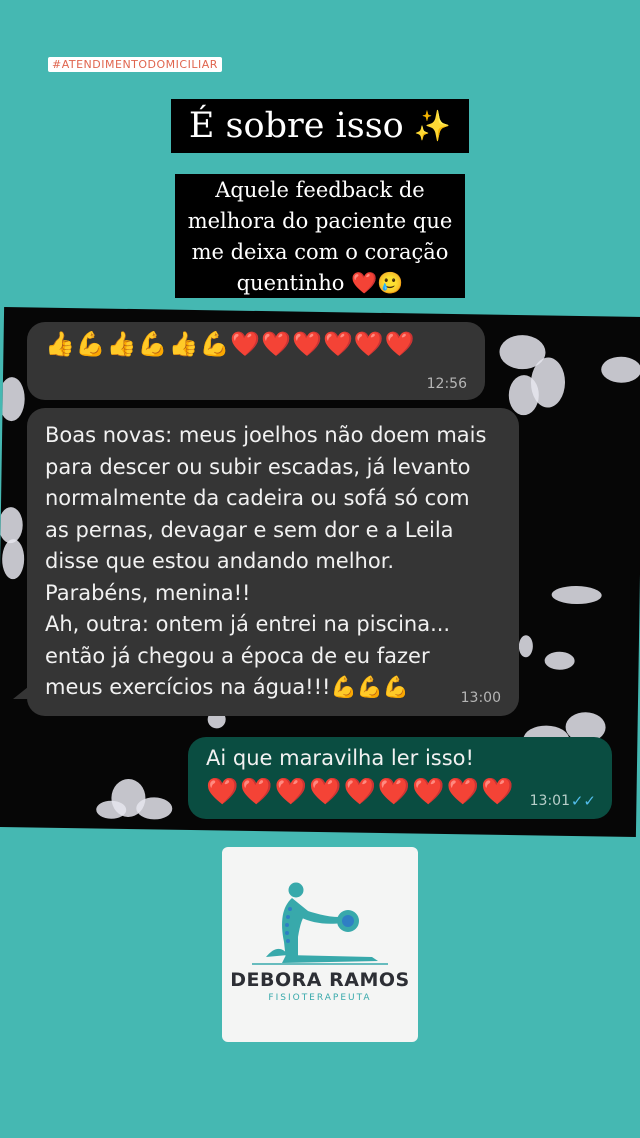 Image resolution: width=640 pixels, height=1138 pixels. I want to click on caption-line: quentinho ❤️🥲, so click(320, 283).